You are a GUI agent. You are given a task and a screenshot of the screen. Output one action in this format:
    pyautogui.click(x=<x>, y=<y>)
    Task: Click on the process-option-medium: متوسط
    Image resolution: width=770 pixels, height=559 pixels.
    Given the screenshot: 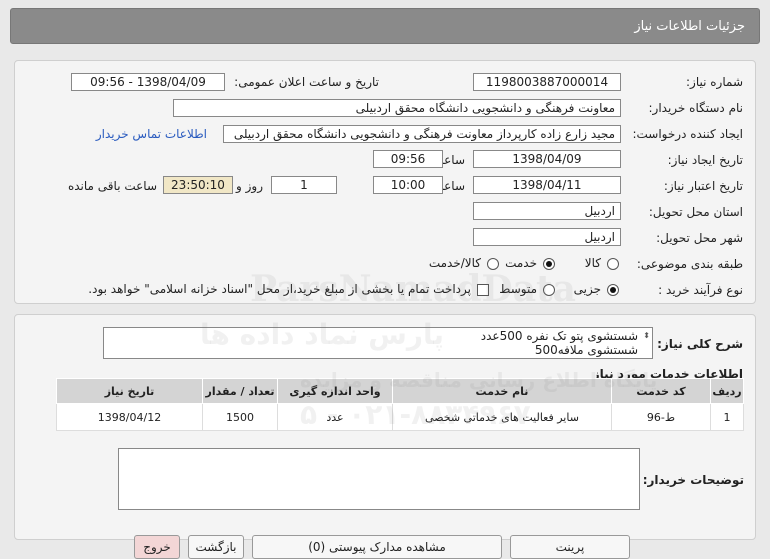 What is the action you would take?
    pyautogui.click(x=518, y=289)
    